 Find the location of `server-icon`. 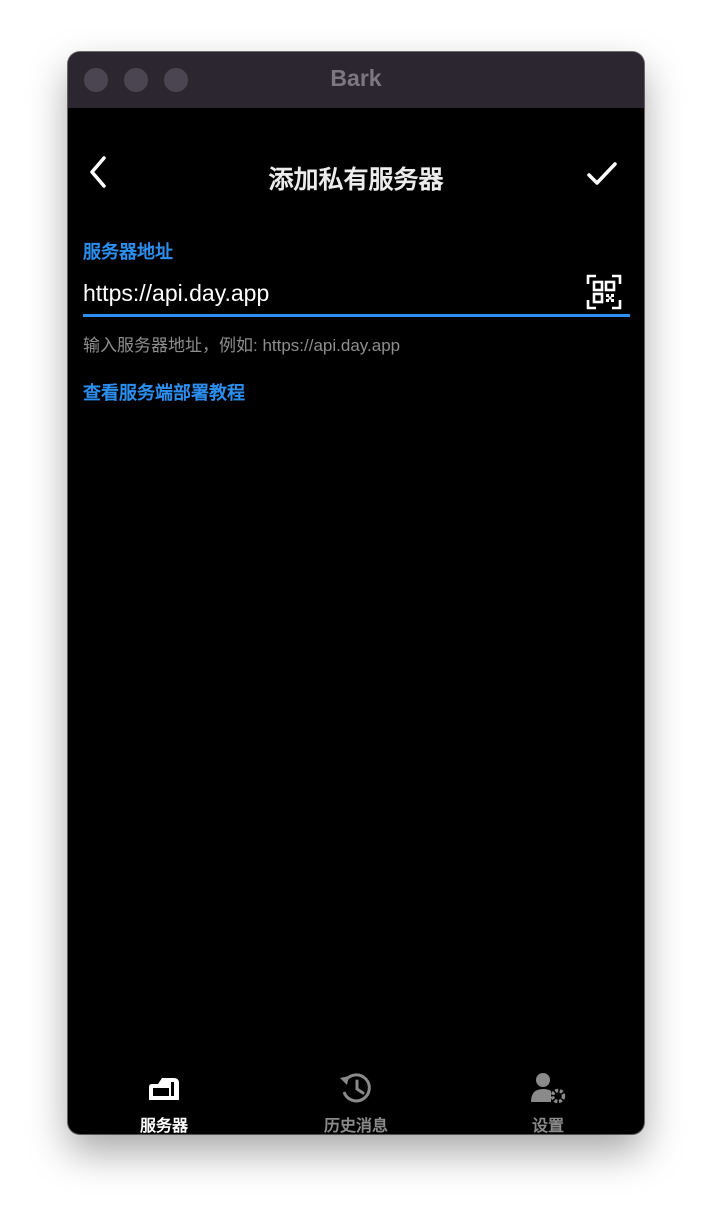

server-icon is located at coordinates (164, 1089).